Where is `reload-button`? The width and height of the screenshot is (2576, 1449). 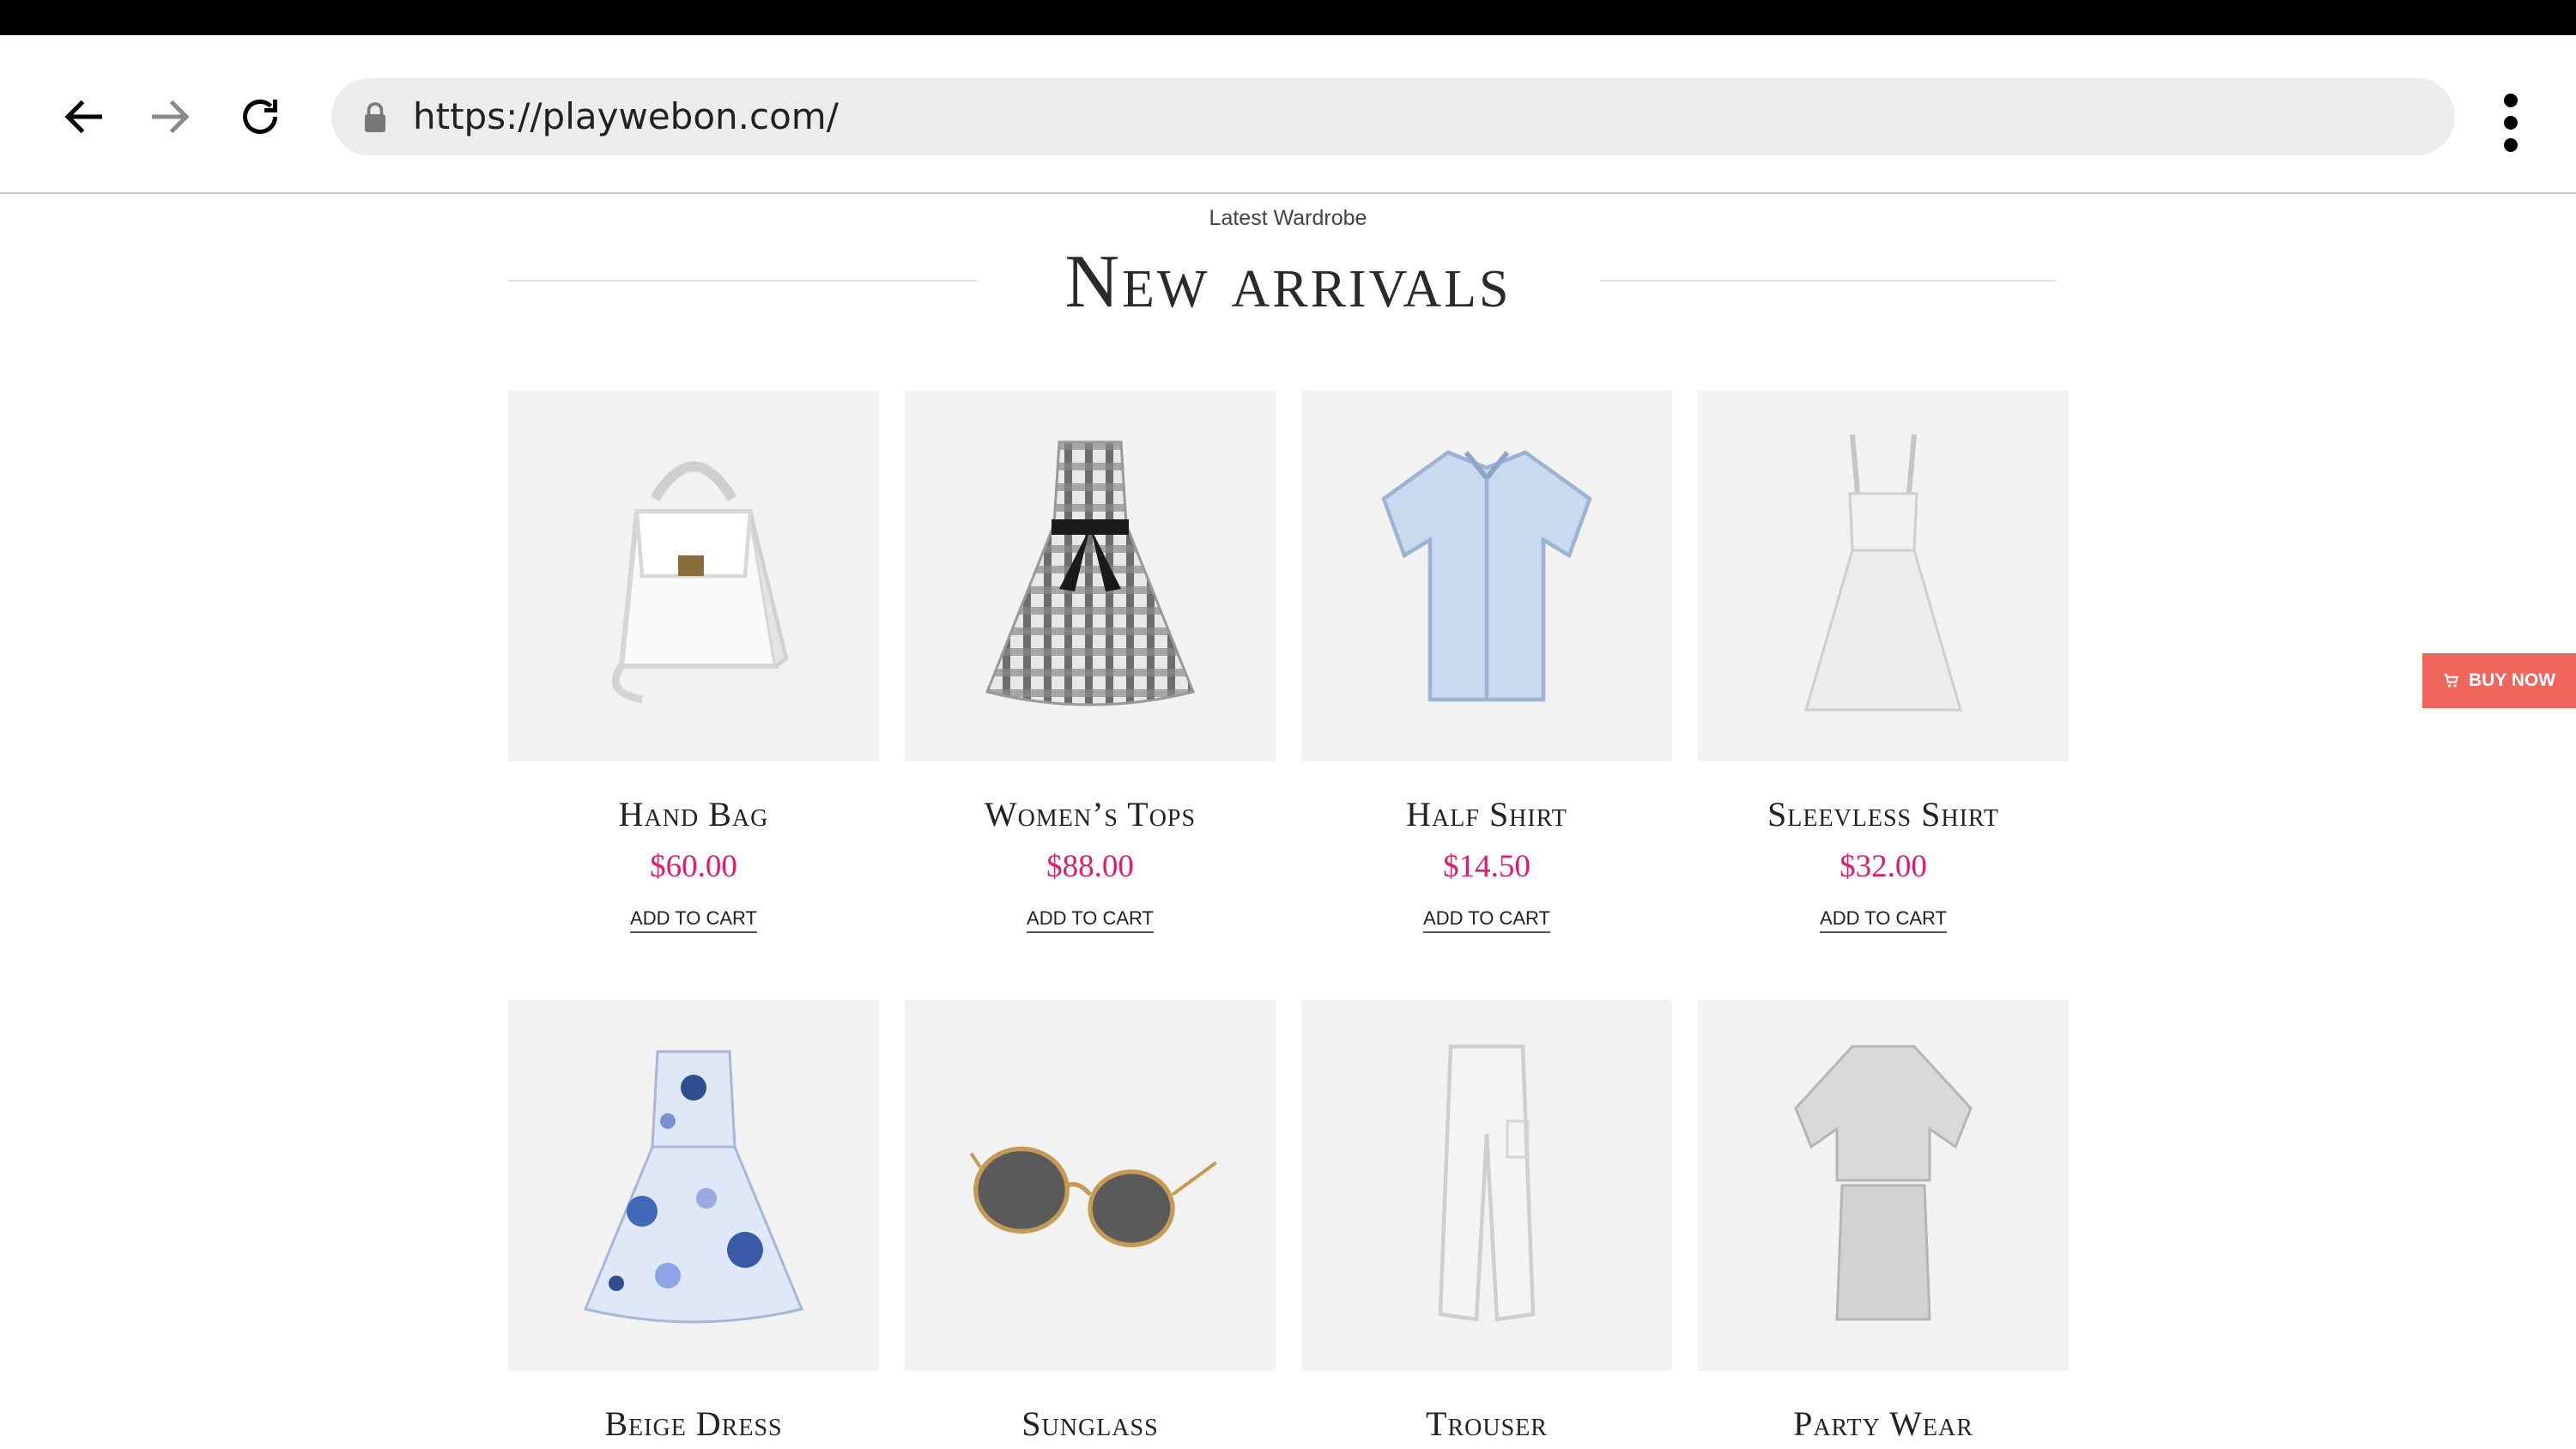
reload-button is located at coordinates (260, 117).